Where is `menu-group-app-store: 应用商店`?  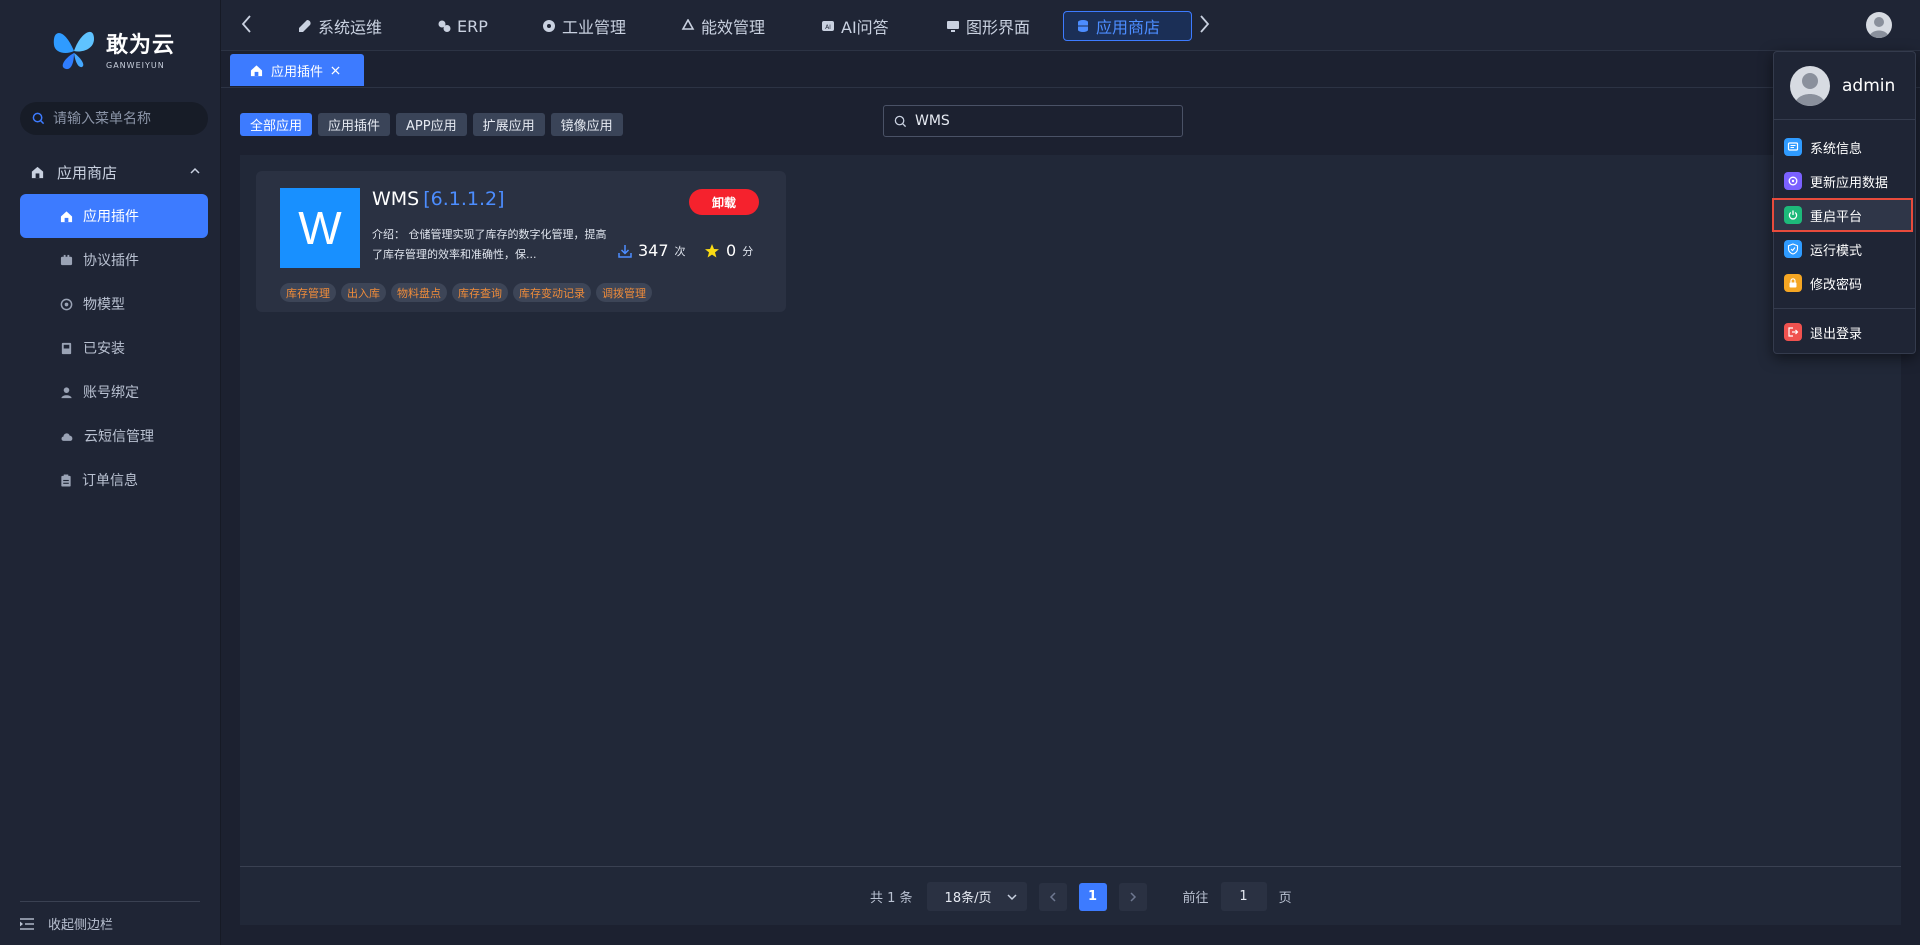
menu-group-app-store: 应用商店 is located at coordinates (114, 172).